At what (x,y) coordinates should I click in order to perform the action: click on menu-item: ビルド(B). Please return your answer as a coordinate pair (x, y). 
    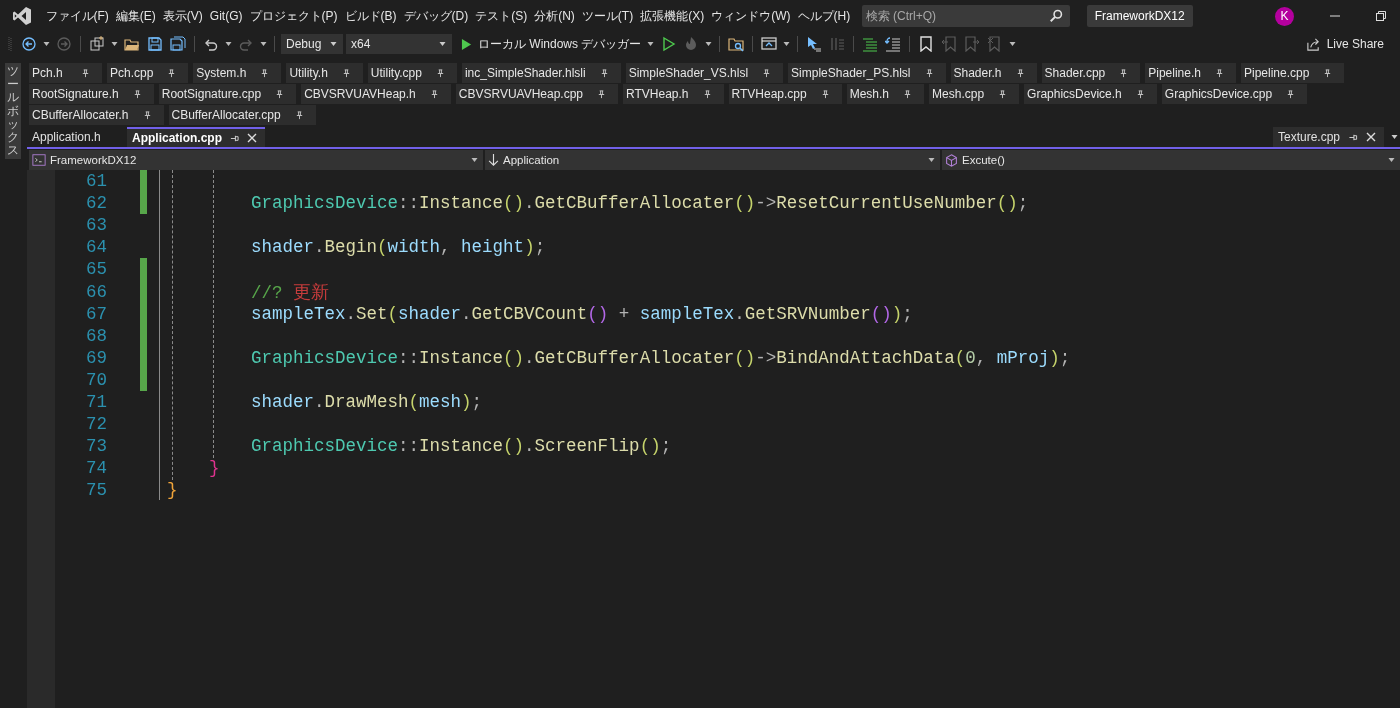
    Looking at the image, I should click on (370, 16).